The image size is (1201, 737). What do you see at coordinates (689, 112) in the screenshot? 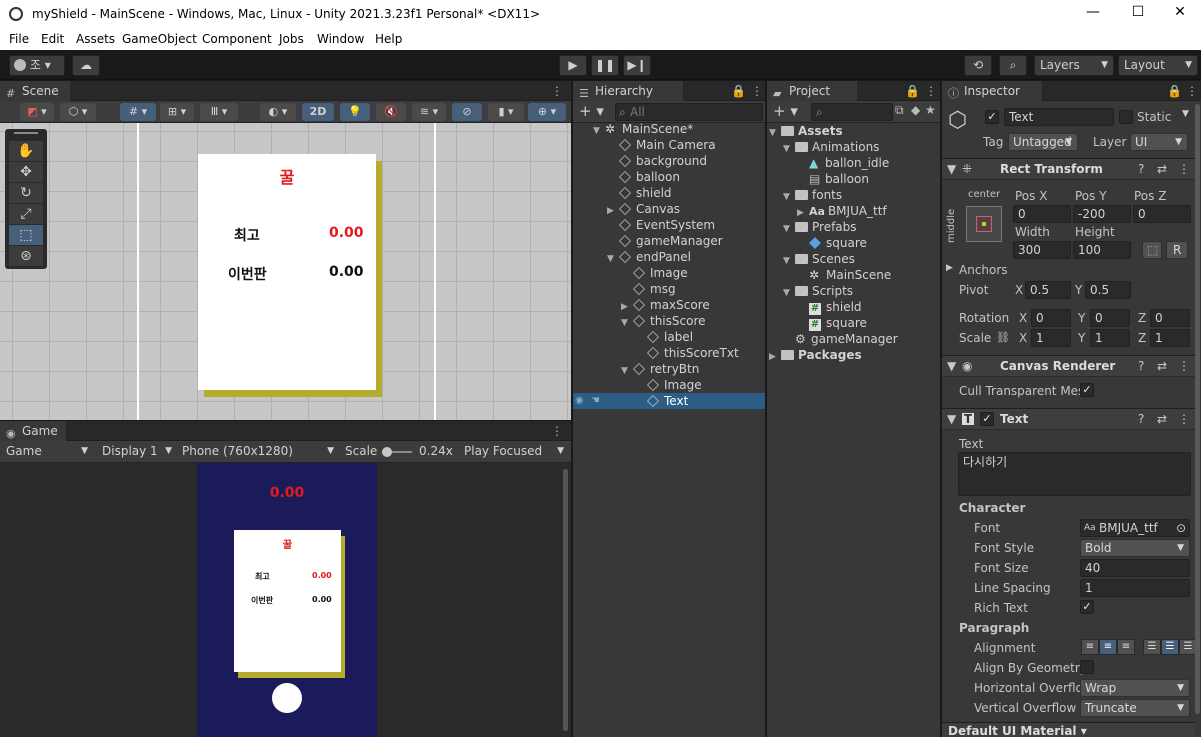
I see `hierarchy-search-input: ⌕ All` at bounding box center [689, 112].